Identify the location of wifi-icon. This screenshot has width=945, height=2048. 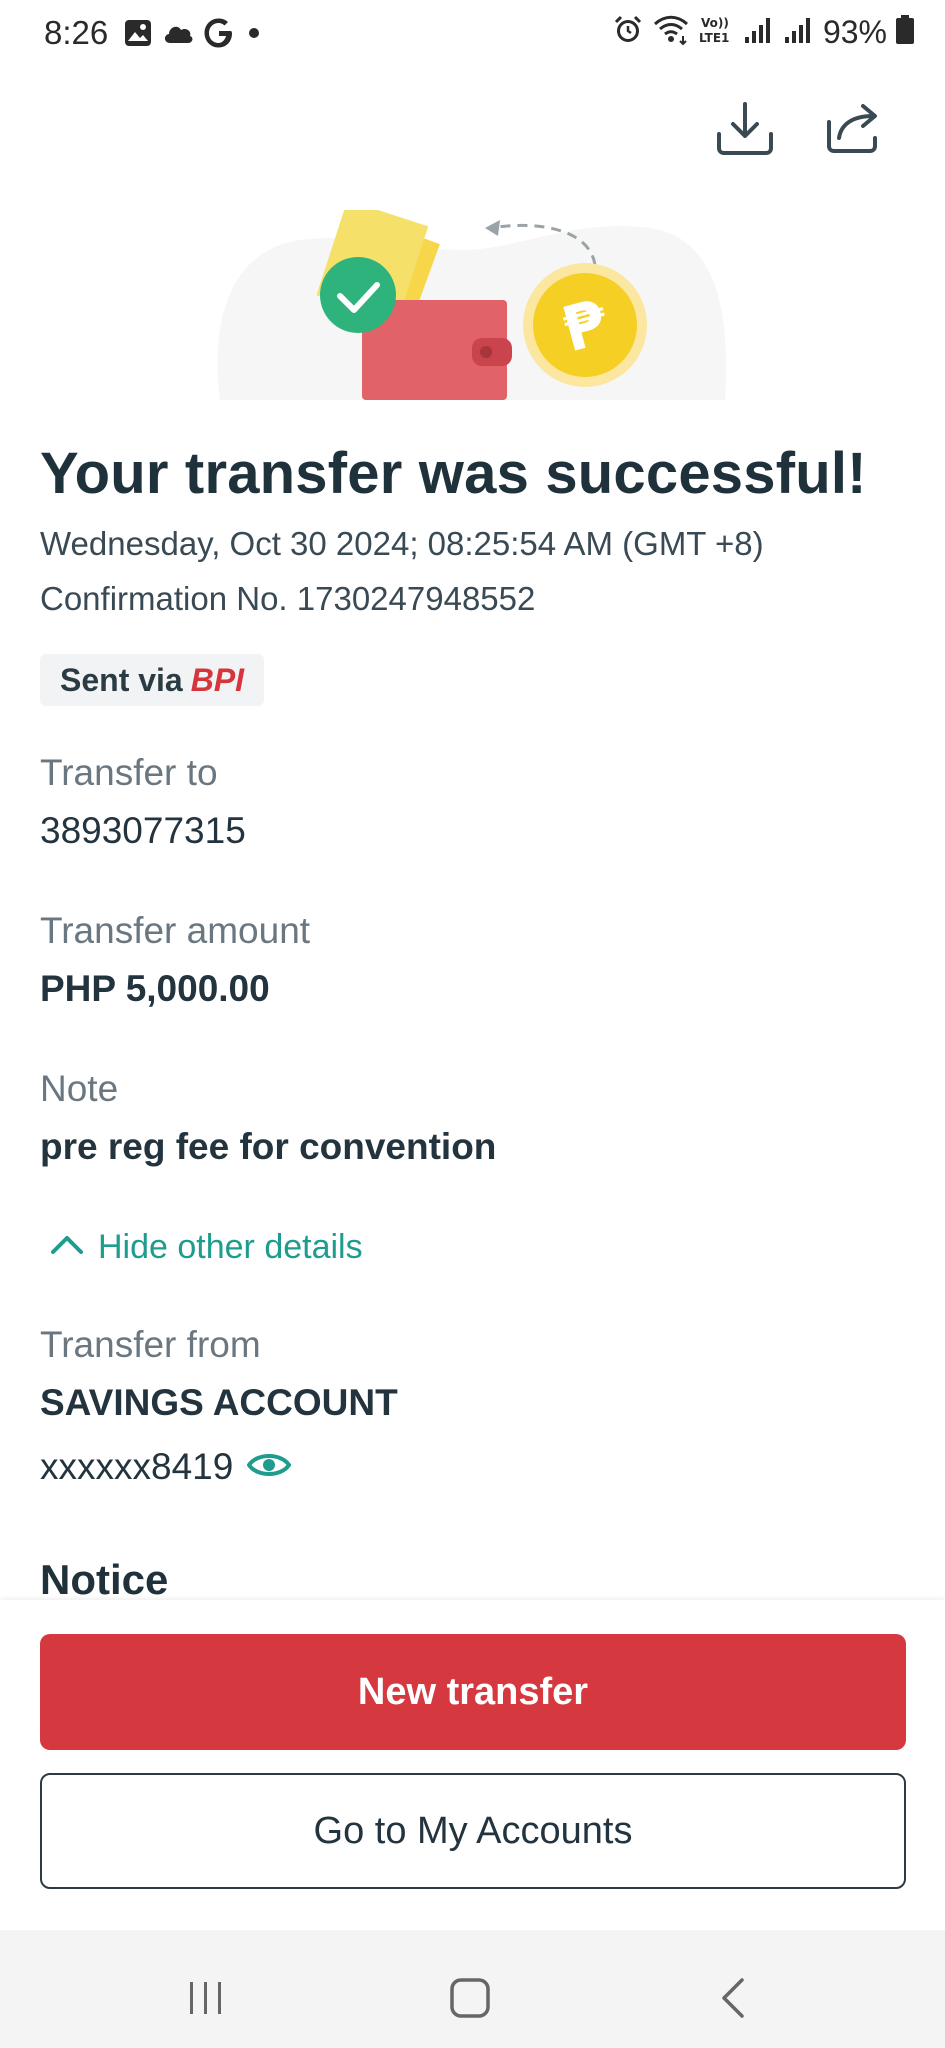
(671, 32).